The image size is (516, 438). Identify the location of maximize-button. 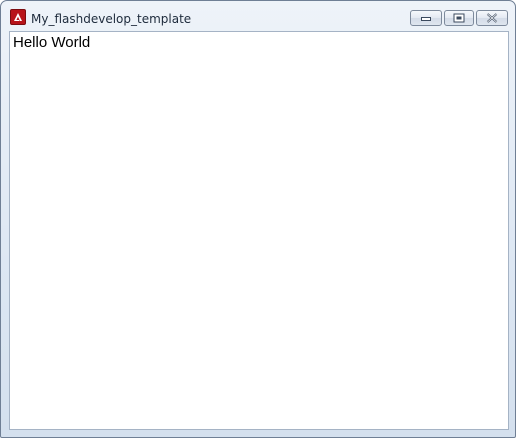
(459, 18).